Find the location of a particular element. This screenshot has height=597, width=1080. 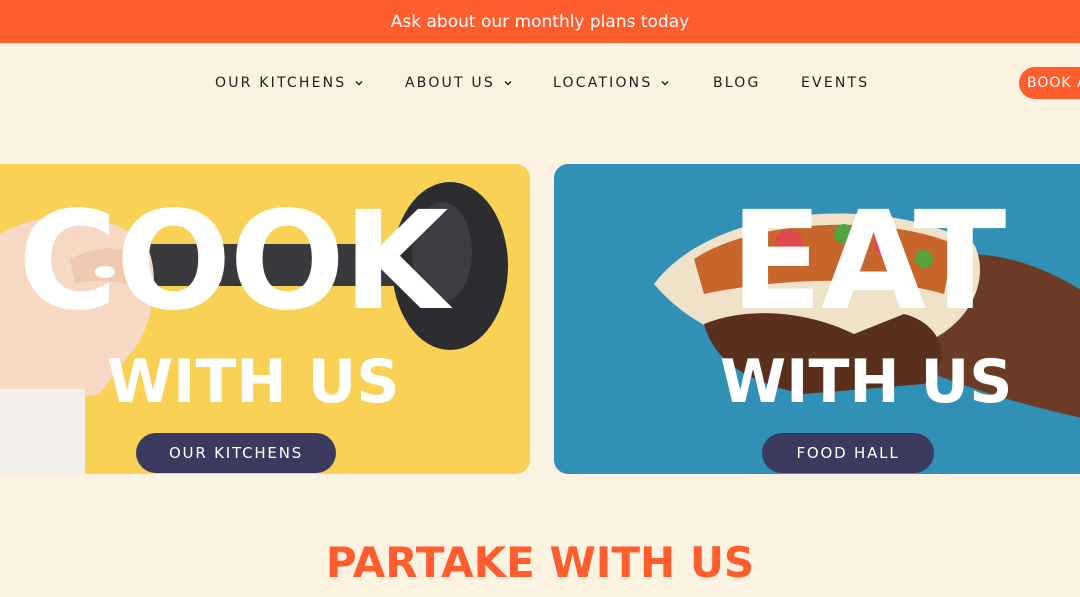

nav-item-about-us: ABOUT US is located at coordinates (459, 83).